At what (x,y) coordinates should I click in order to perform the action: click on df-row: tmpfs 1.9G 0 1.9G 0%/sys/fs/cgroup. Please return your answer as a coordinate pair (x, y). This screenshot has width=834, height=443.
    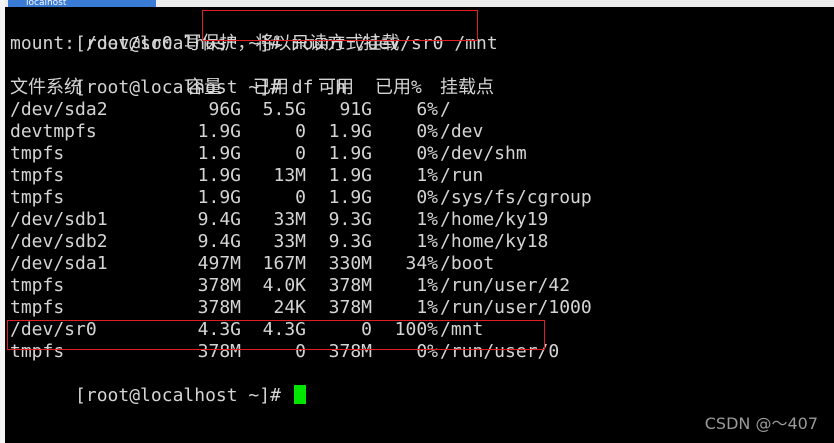
    Looking at the image, I should click on (420, 198).